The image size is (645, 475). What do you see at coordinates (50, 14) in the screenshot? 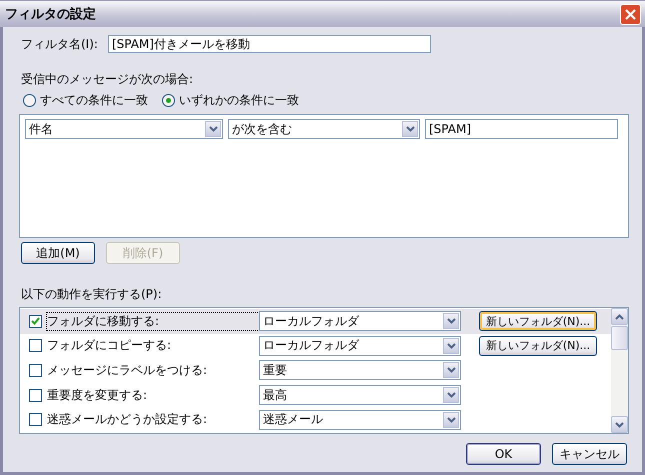
I see `window-title: フィルタの設定` at bounding box center [50, 14].